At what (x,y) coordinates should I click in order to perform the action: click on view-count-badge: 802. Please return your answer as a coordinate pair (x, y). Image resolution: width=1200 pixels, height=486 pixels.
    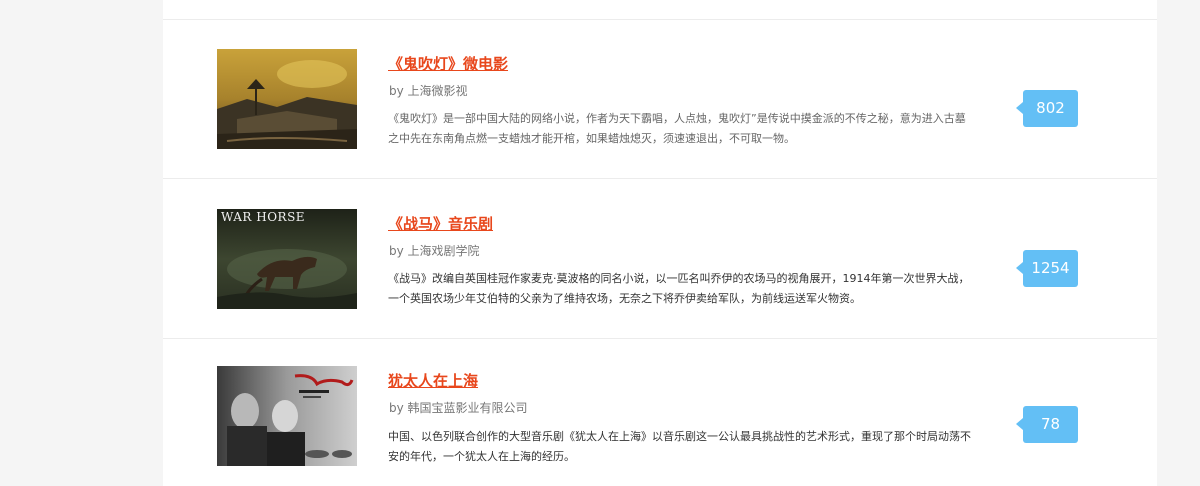
    Looking at the image, I should click on (1047, 108).